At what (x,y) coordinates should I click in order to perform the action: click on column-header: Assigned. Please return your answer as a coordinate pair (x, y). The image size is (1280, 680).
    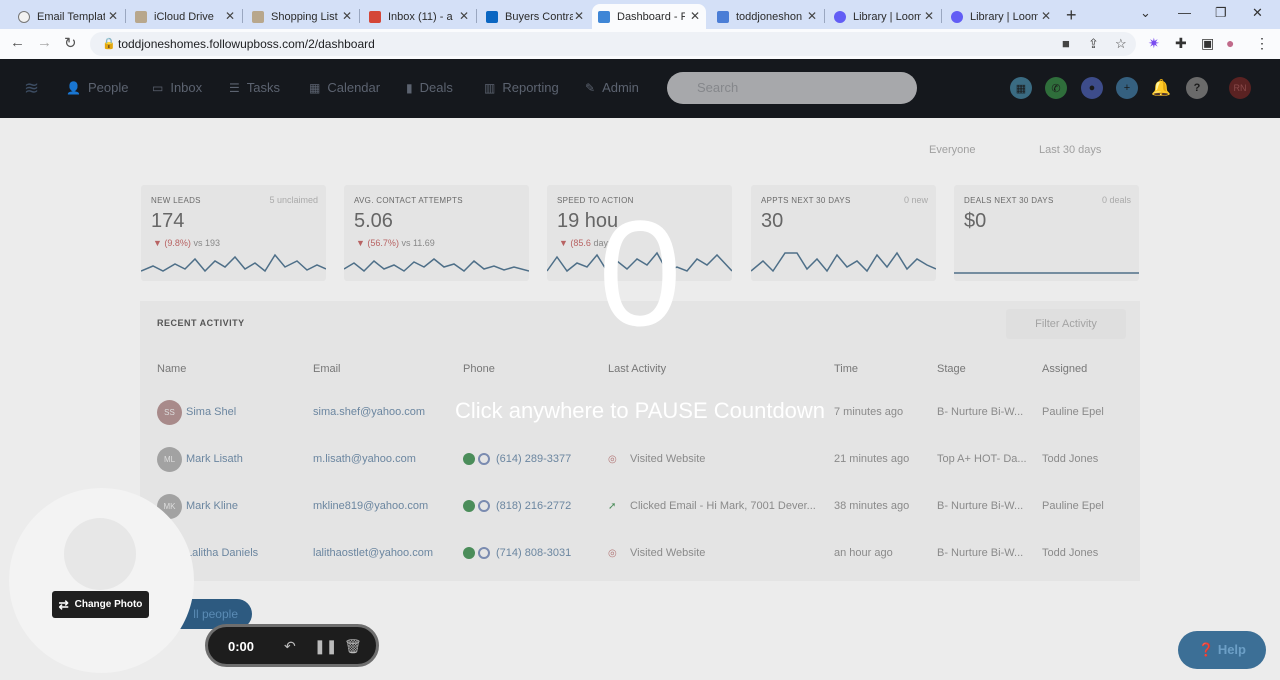
    Looking at the image, I should click on (1064, 369).